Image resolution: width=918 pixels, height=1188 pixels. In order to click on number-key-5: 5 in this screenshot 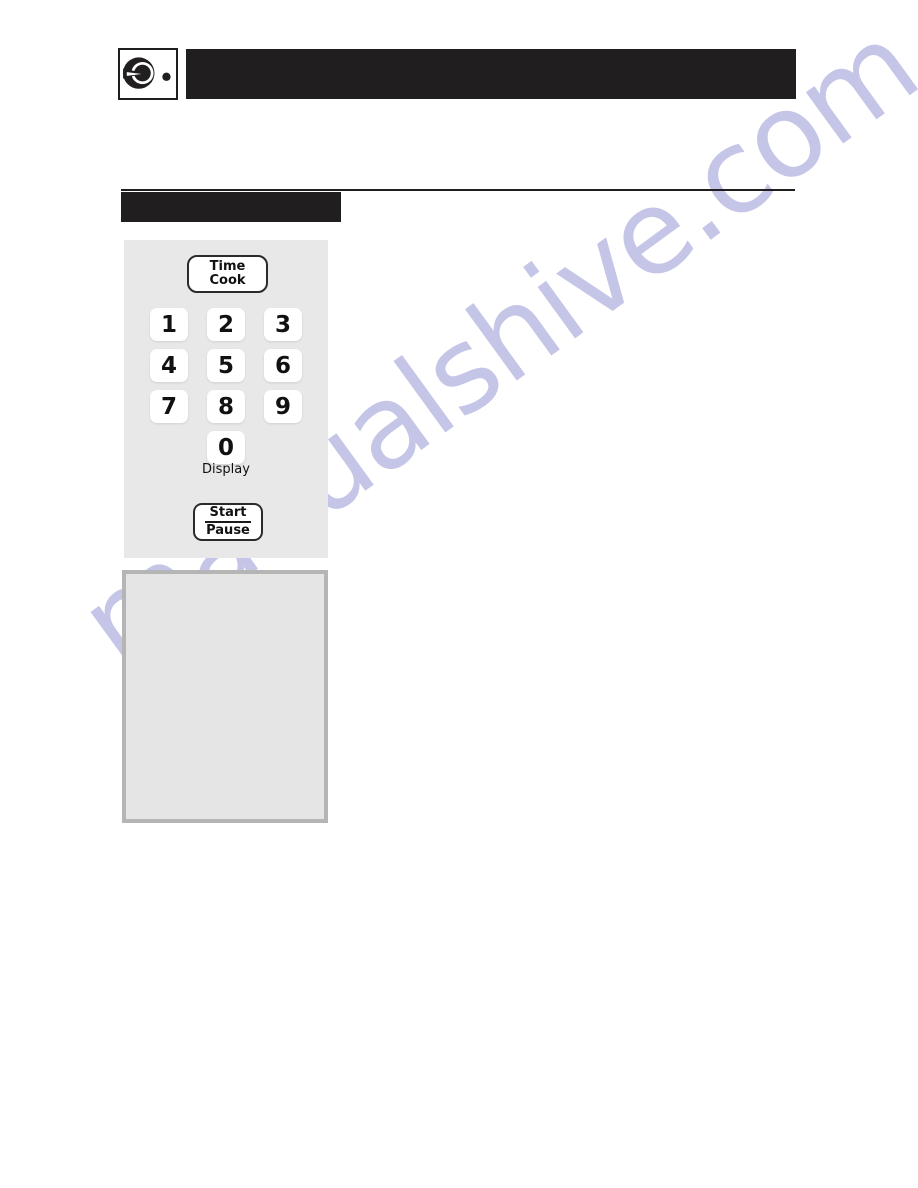, I will do `click(226, 365)`.